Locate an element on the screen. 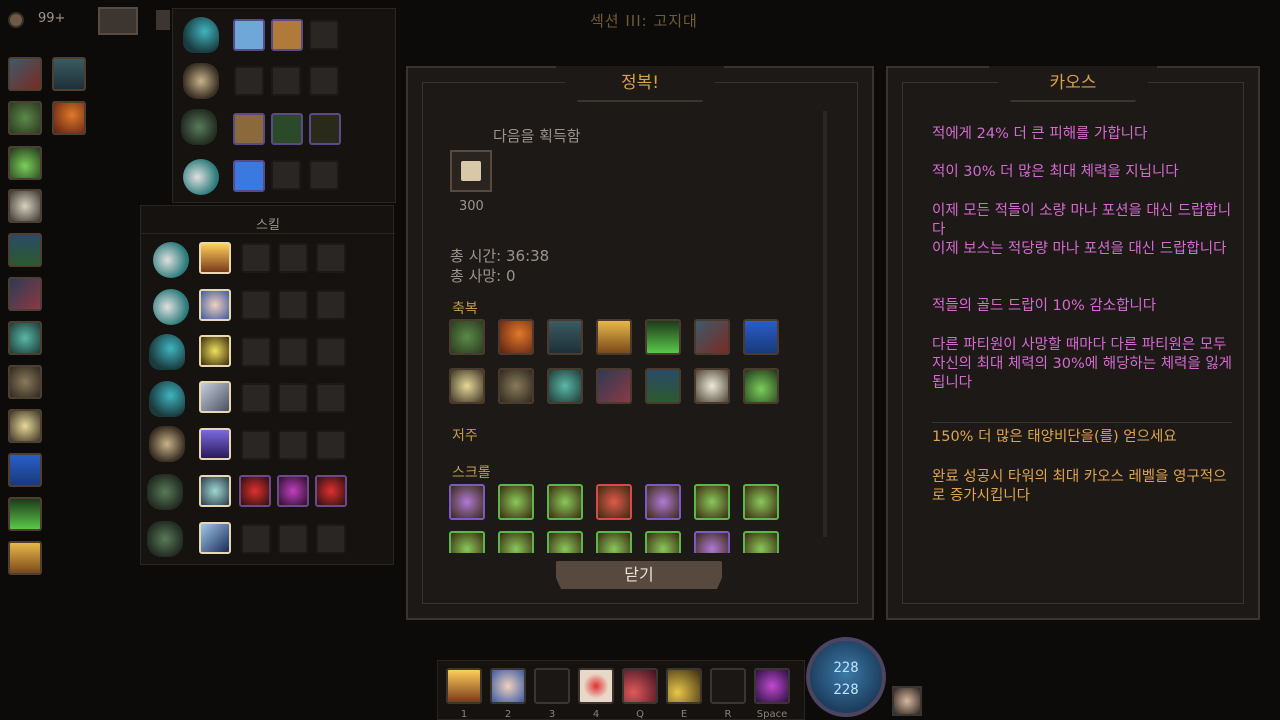 Image resolution: width=1280 pixels, height=720 pixels. dagger-item-icon is located at coordinates (287, 35).